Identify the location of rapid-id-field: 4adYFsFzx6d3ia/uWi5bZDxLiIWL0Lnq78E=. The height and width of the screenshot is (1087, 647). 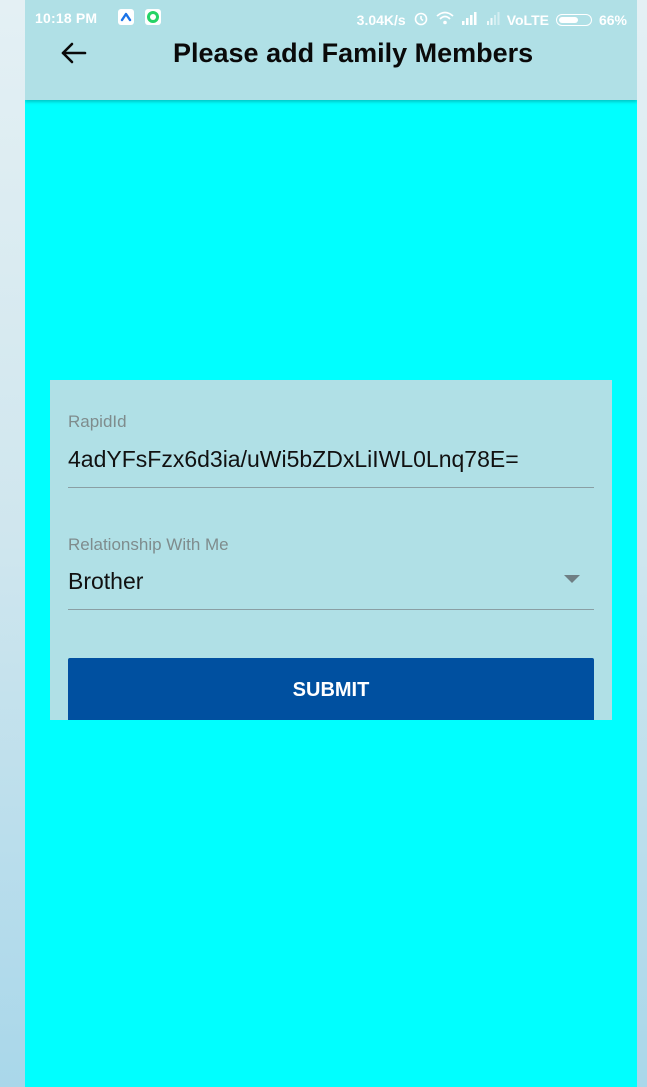
(293, 459).